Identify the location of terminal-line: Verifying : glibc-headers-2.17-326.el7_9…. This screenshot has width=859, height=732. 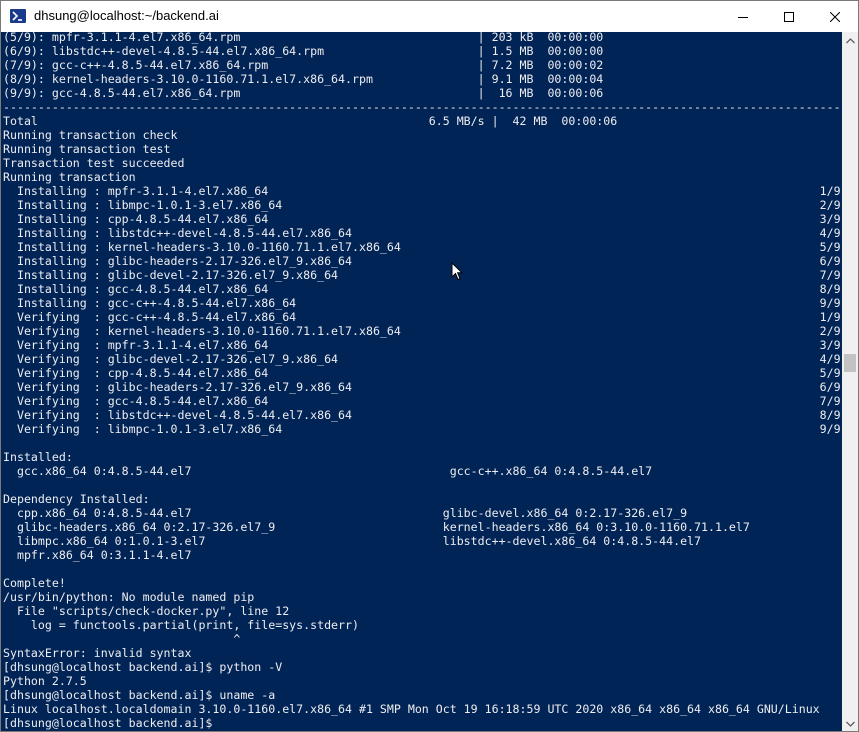
(422, 387).